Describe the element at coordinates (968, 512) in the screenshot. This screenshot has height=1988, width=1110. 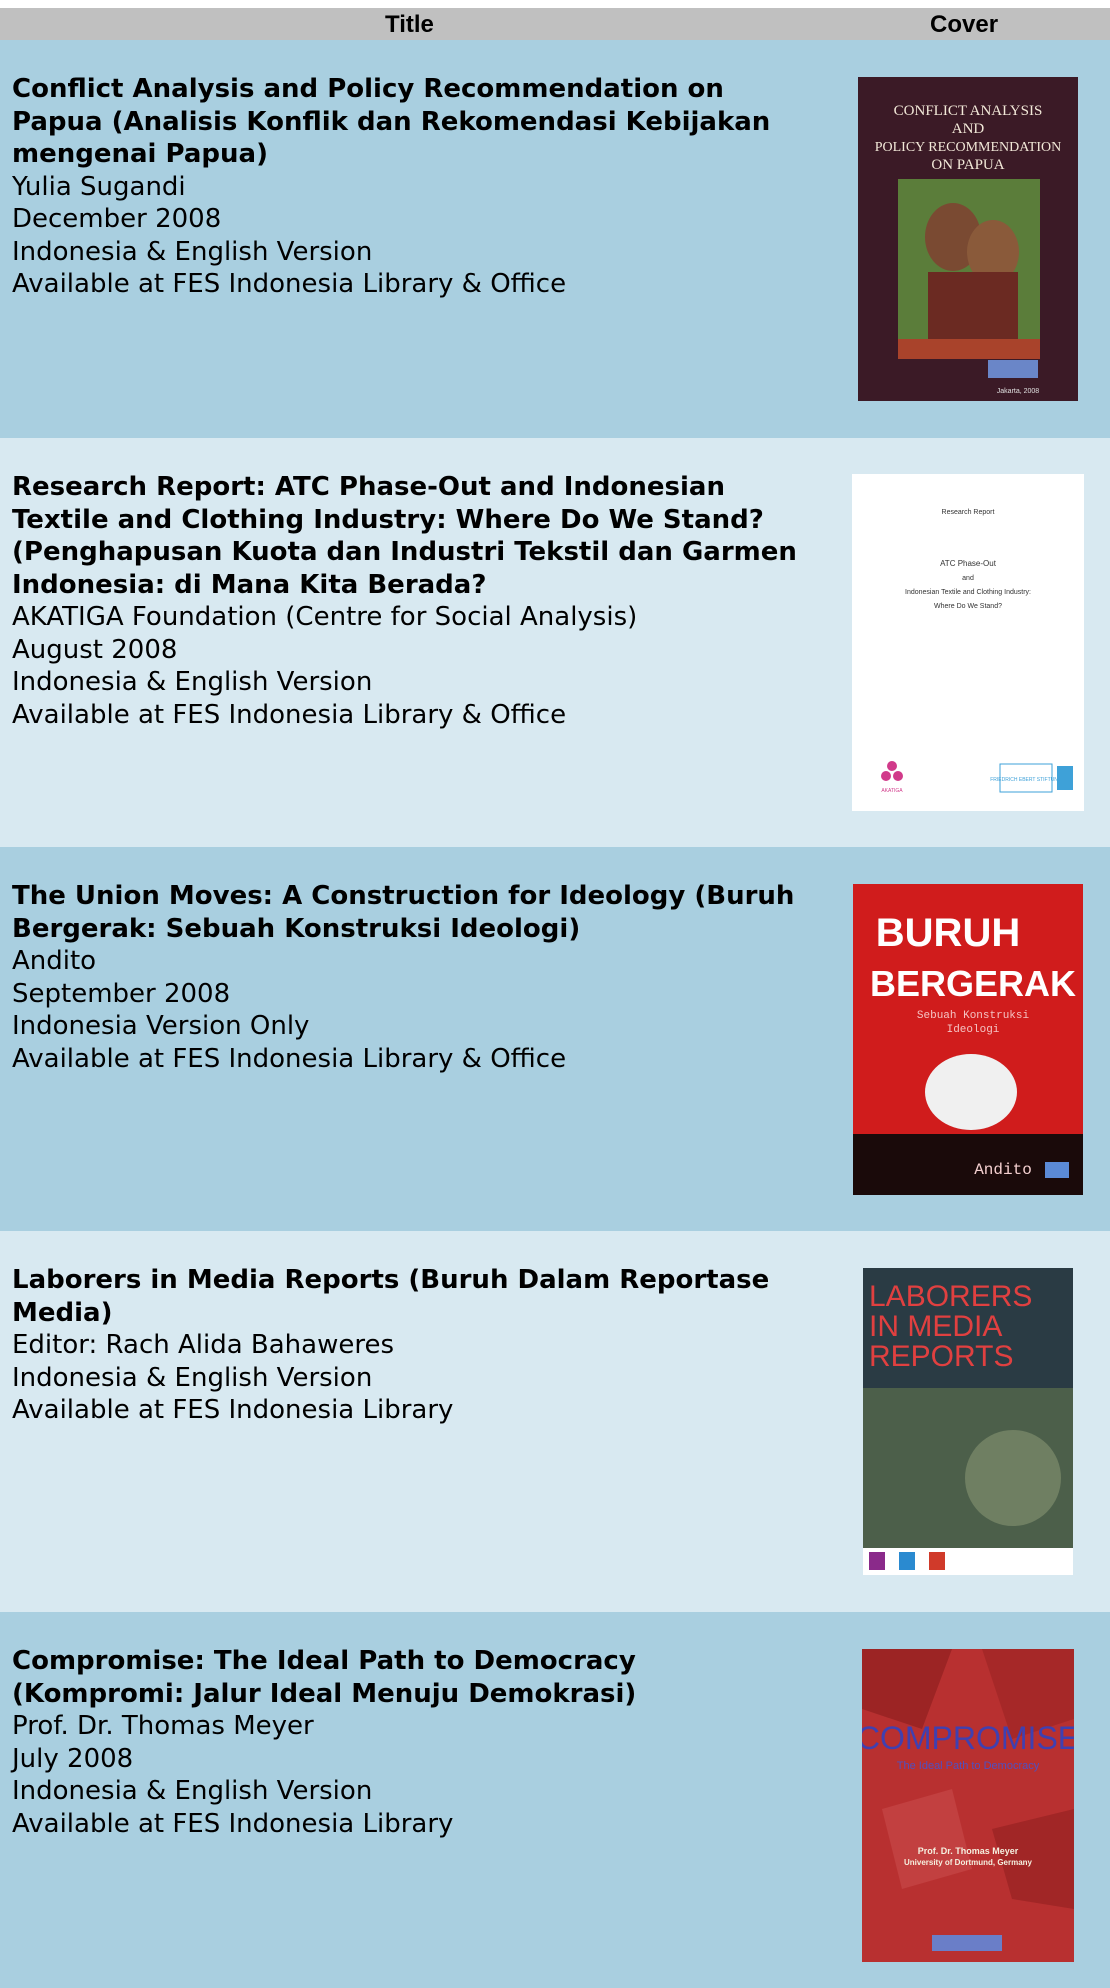
I see `svg-text: Research Report` at that location.